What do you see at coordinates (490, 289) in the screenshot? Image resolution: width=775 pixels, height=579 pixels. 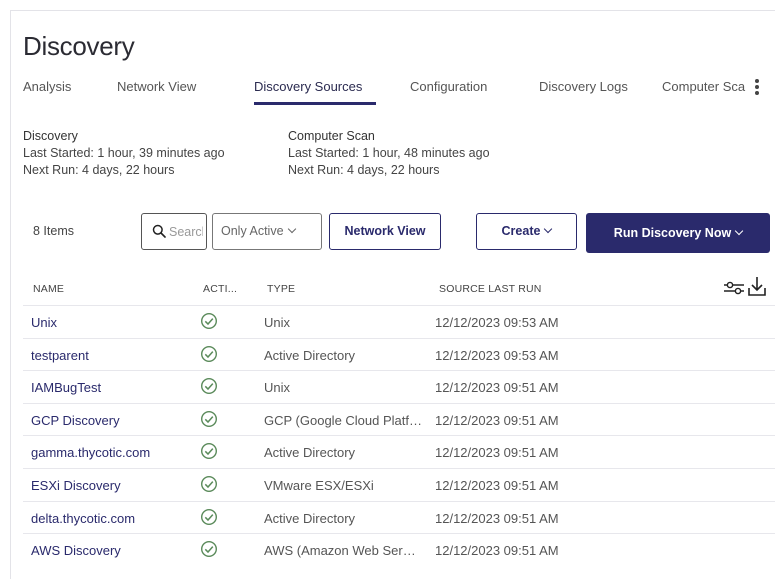 I see `column-header-source-last-run: SOURCE LAST RUN` at bounding box center [490, 289].